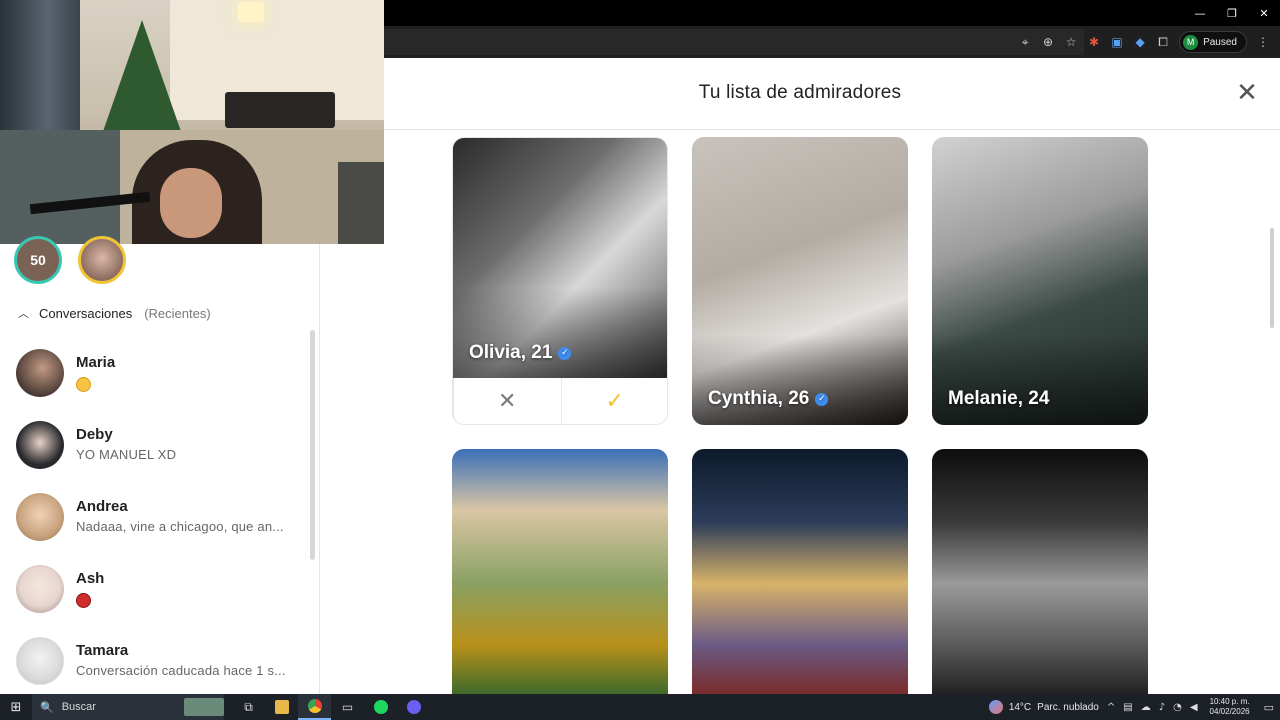 Image resolution: width=1280 pixels, height=720 pixels. Describe the element at coordinates (615, 401) in the screenshot. I see `accept-button: ✓` at that location.